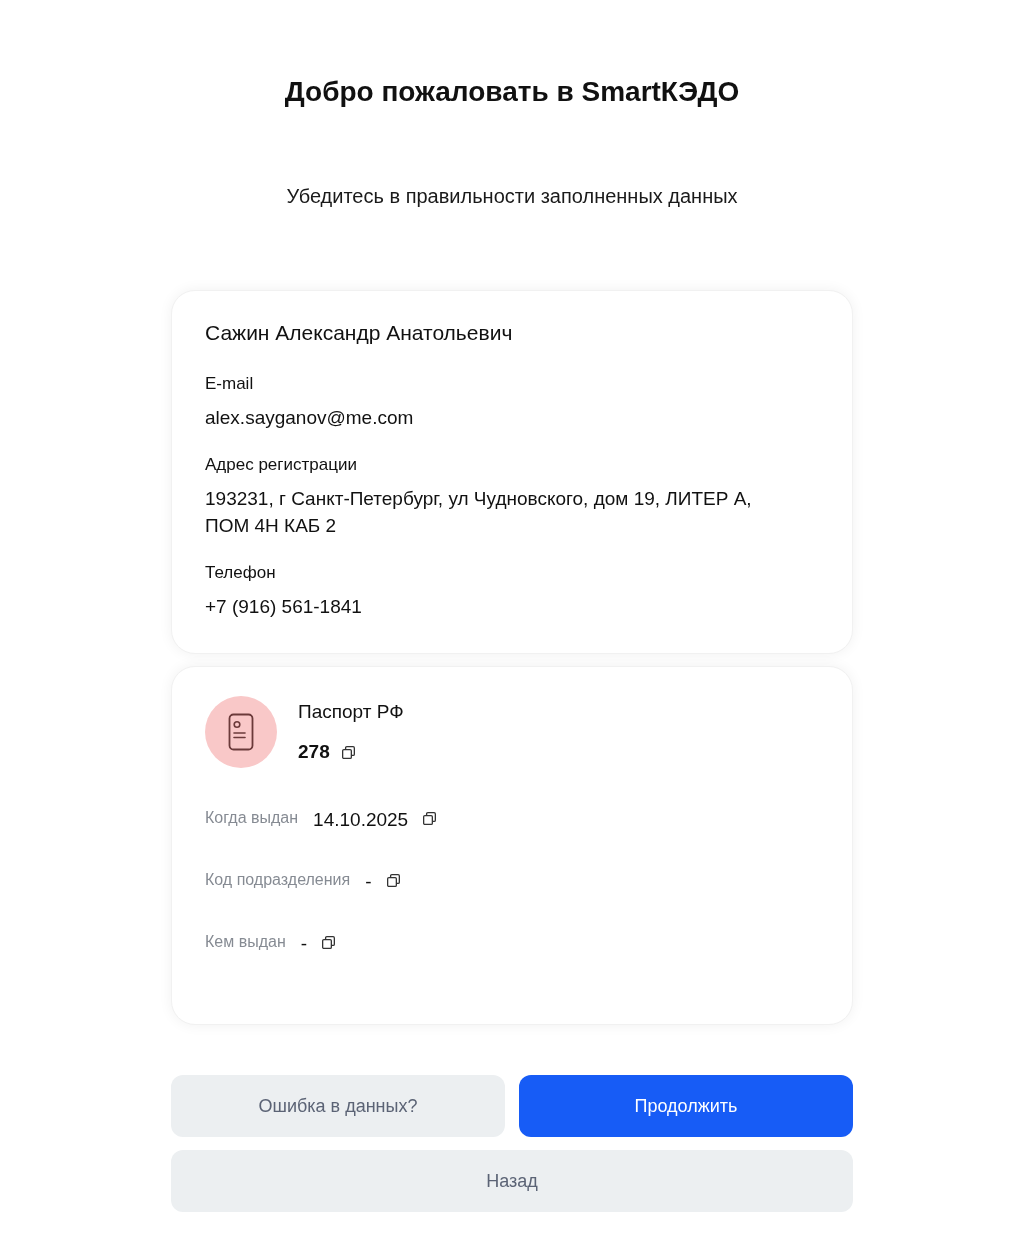  Describe the element at coordinates (229, 384) in the screenshot. I see `field-label: E-mail` at that location.